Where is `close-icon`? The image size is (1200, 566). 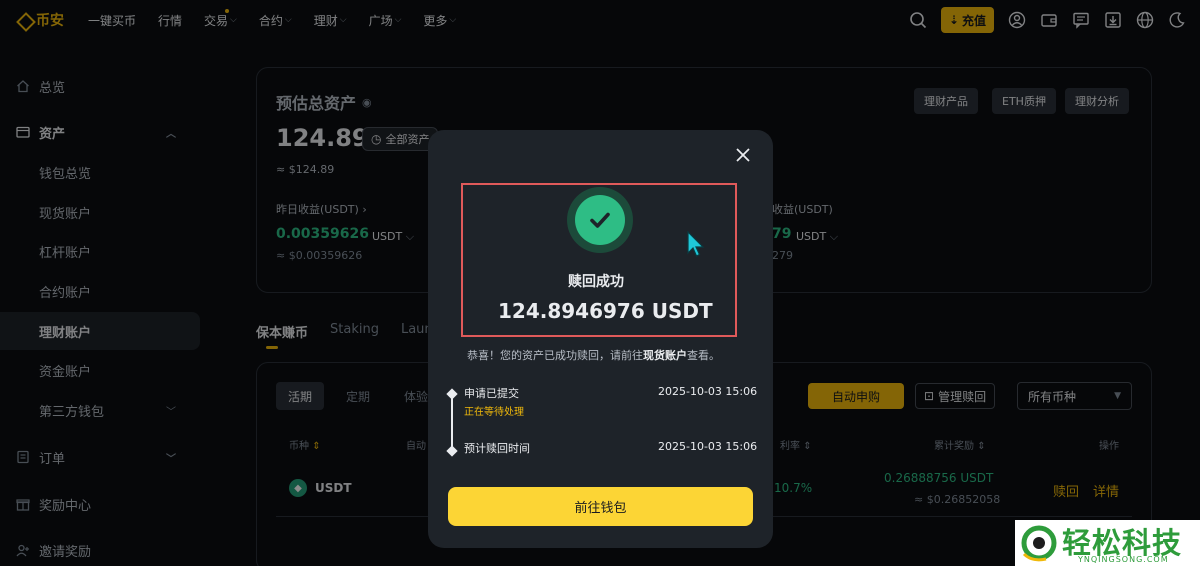 close-icon is located at coordinates (743, 155).